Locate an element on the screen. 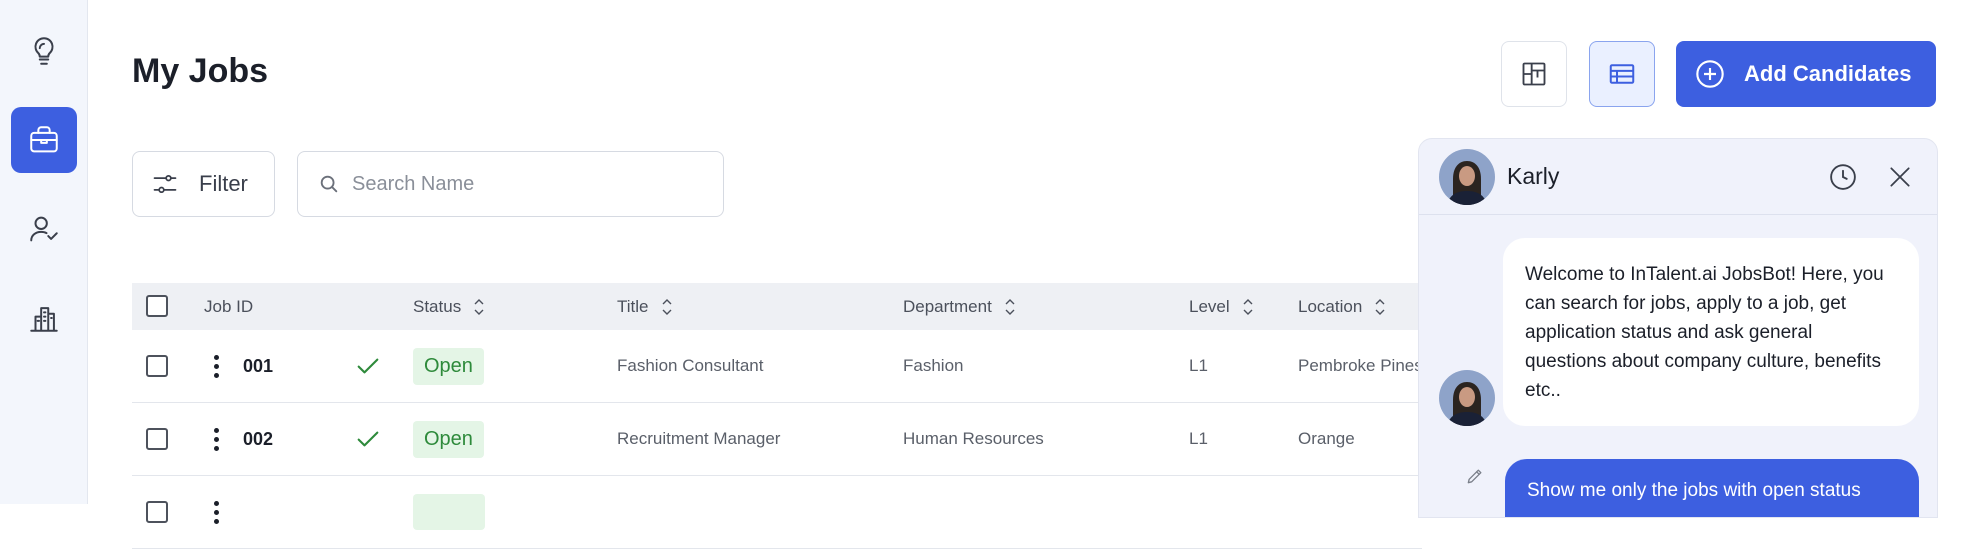 The image size is (1980, 549). table-view-button is located at coordinates (1622, 74).